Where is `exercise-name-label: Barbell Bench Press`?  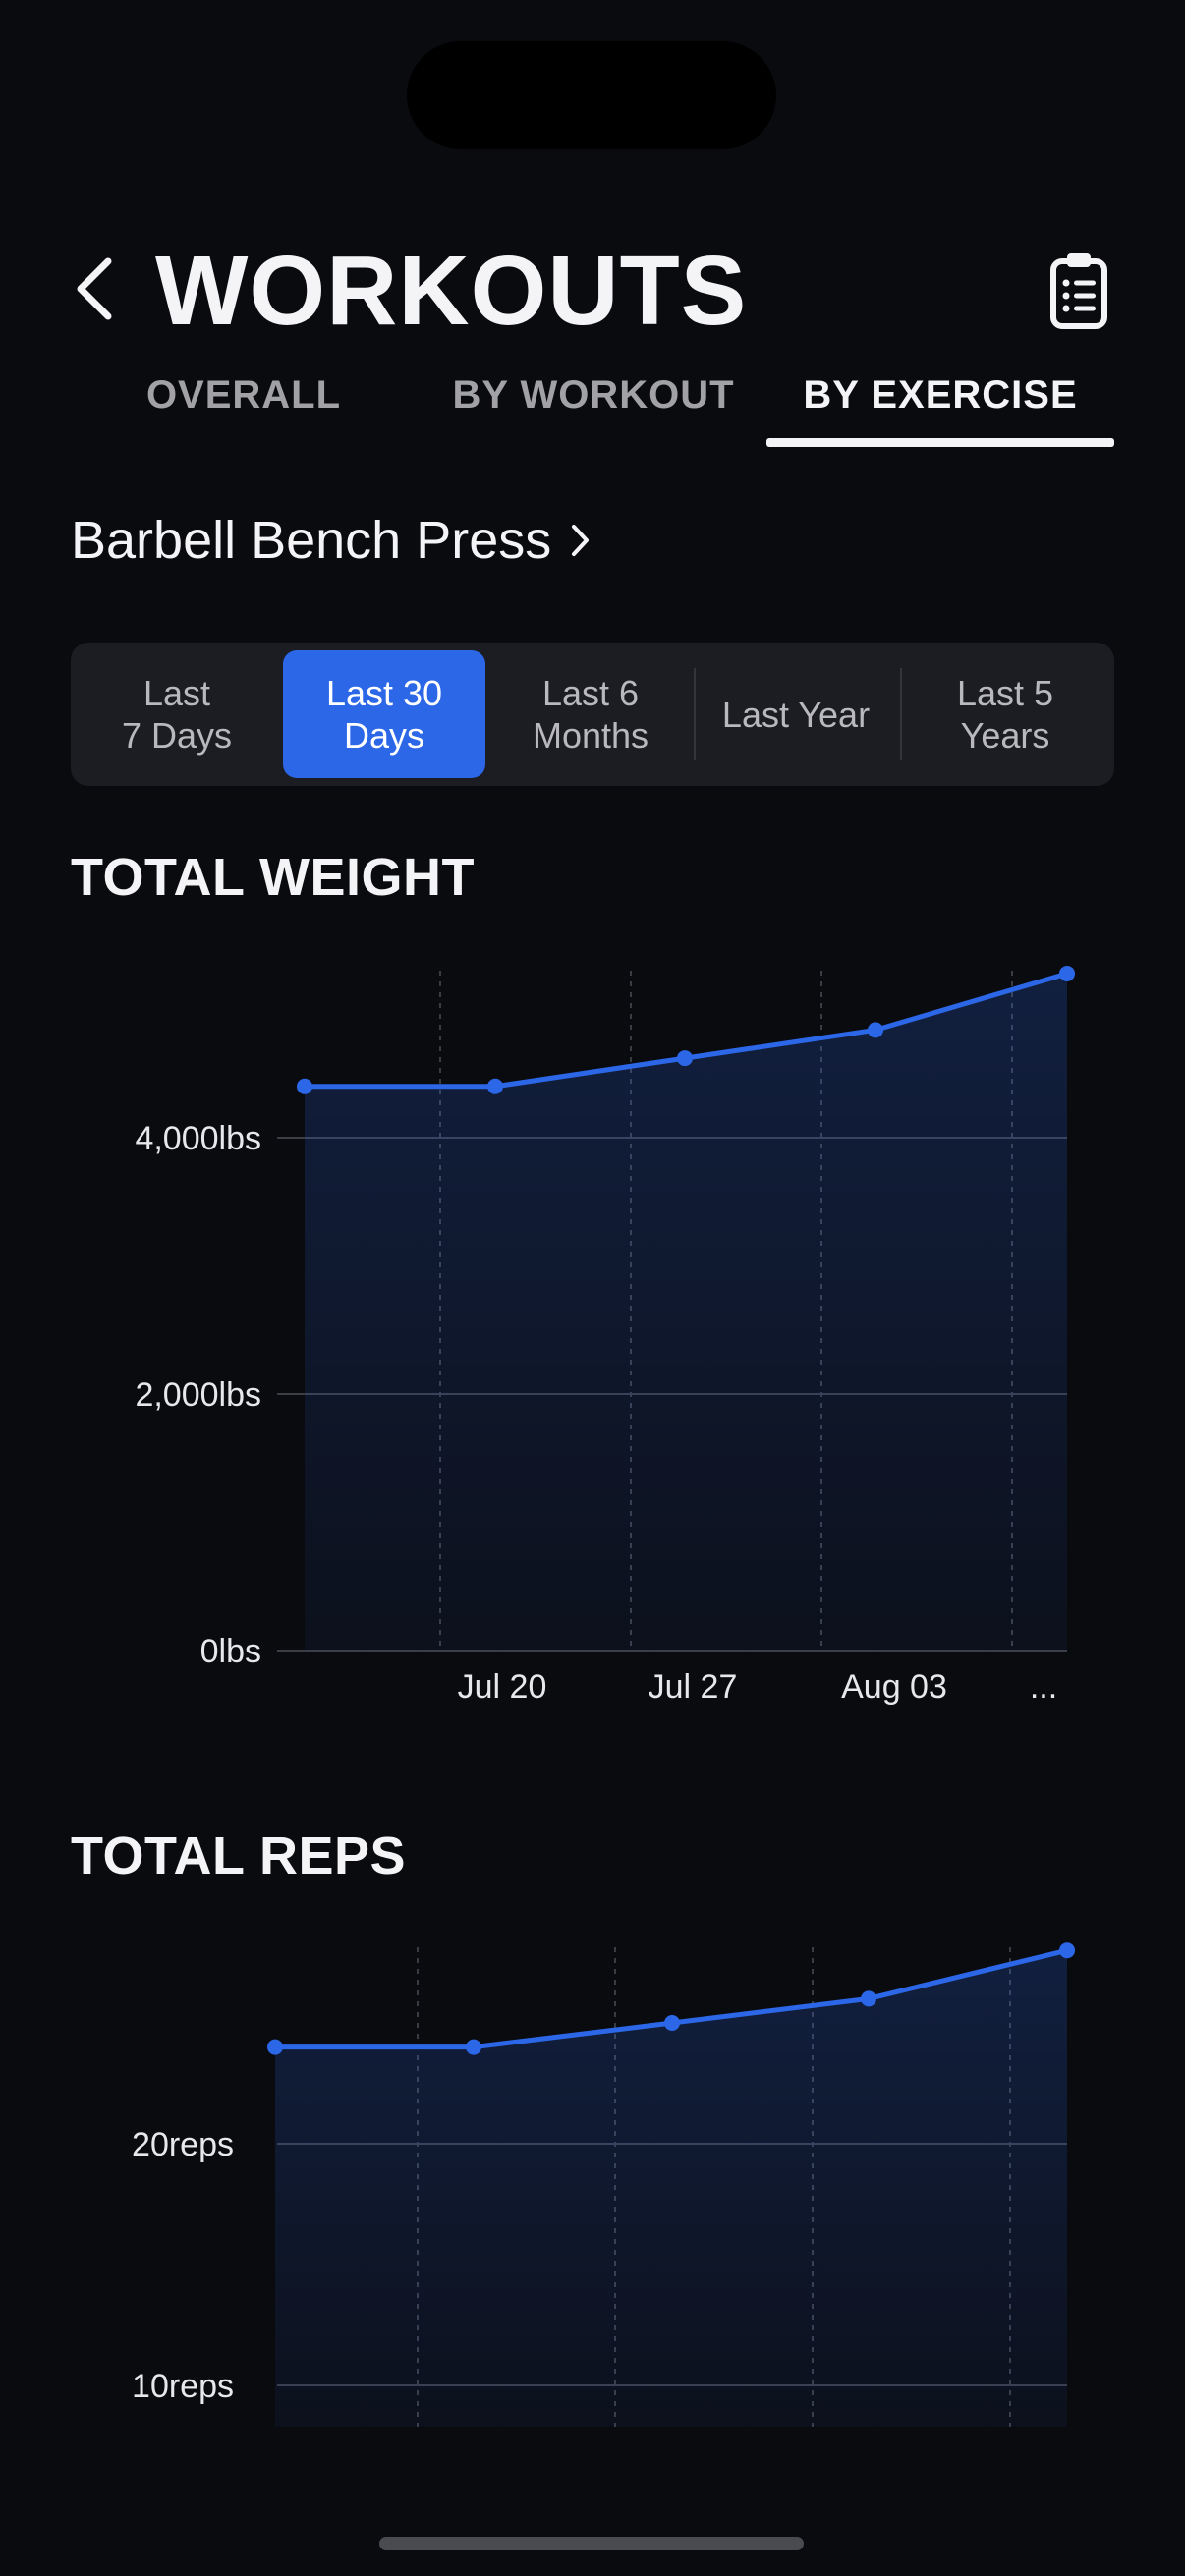 exercise-name-label: Barbell Bench Press is located at coordinates (312, 540).